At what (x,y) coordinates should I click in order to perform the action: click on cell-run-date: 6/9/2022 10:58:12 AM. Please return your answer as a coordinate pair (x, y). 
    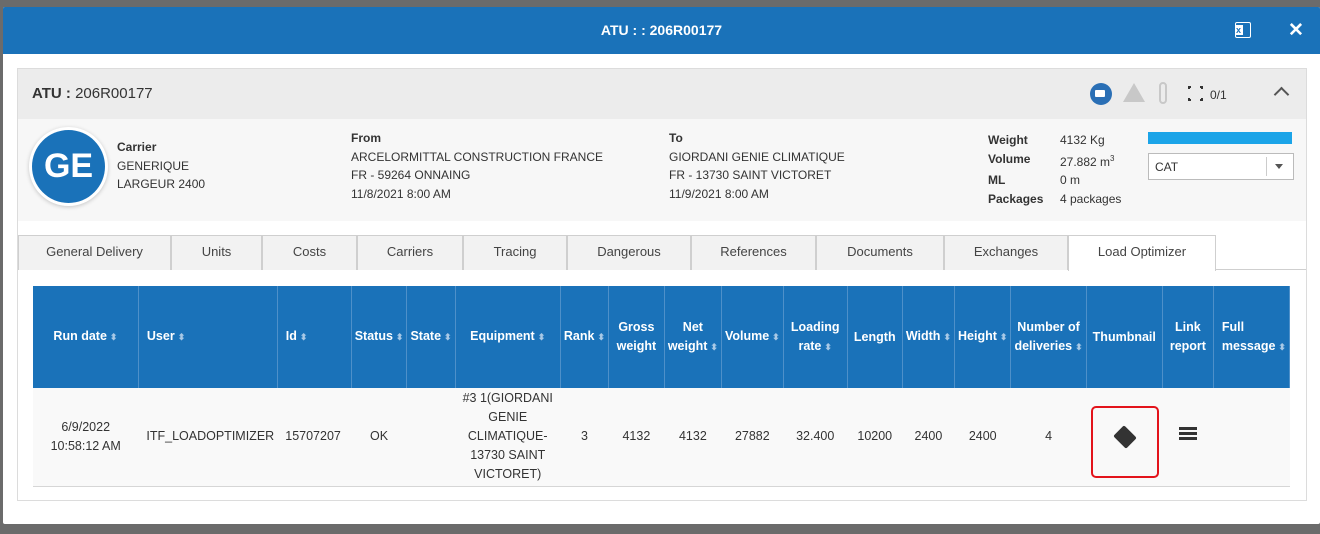
    Looking at the image, I should click on (86, 437).